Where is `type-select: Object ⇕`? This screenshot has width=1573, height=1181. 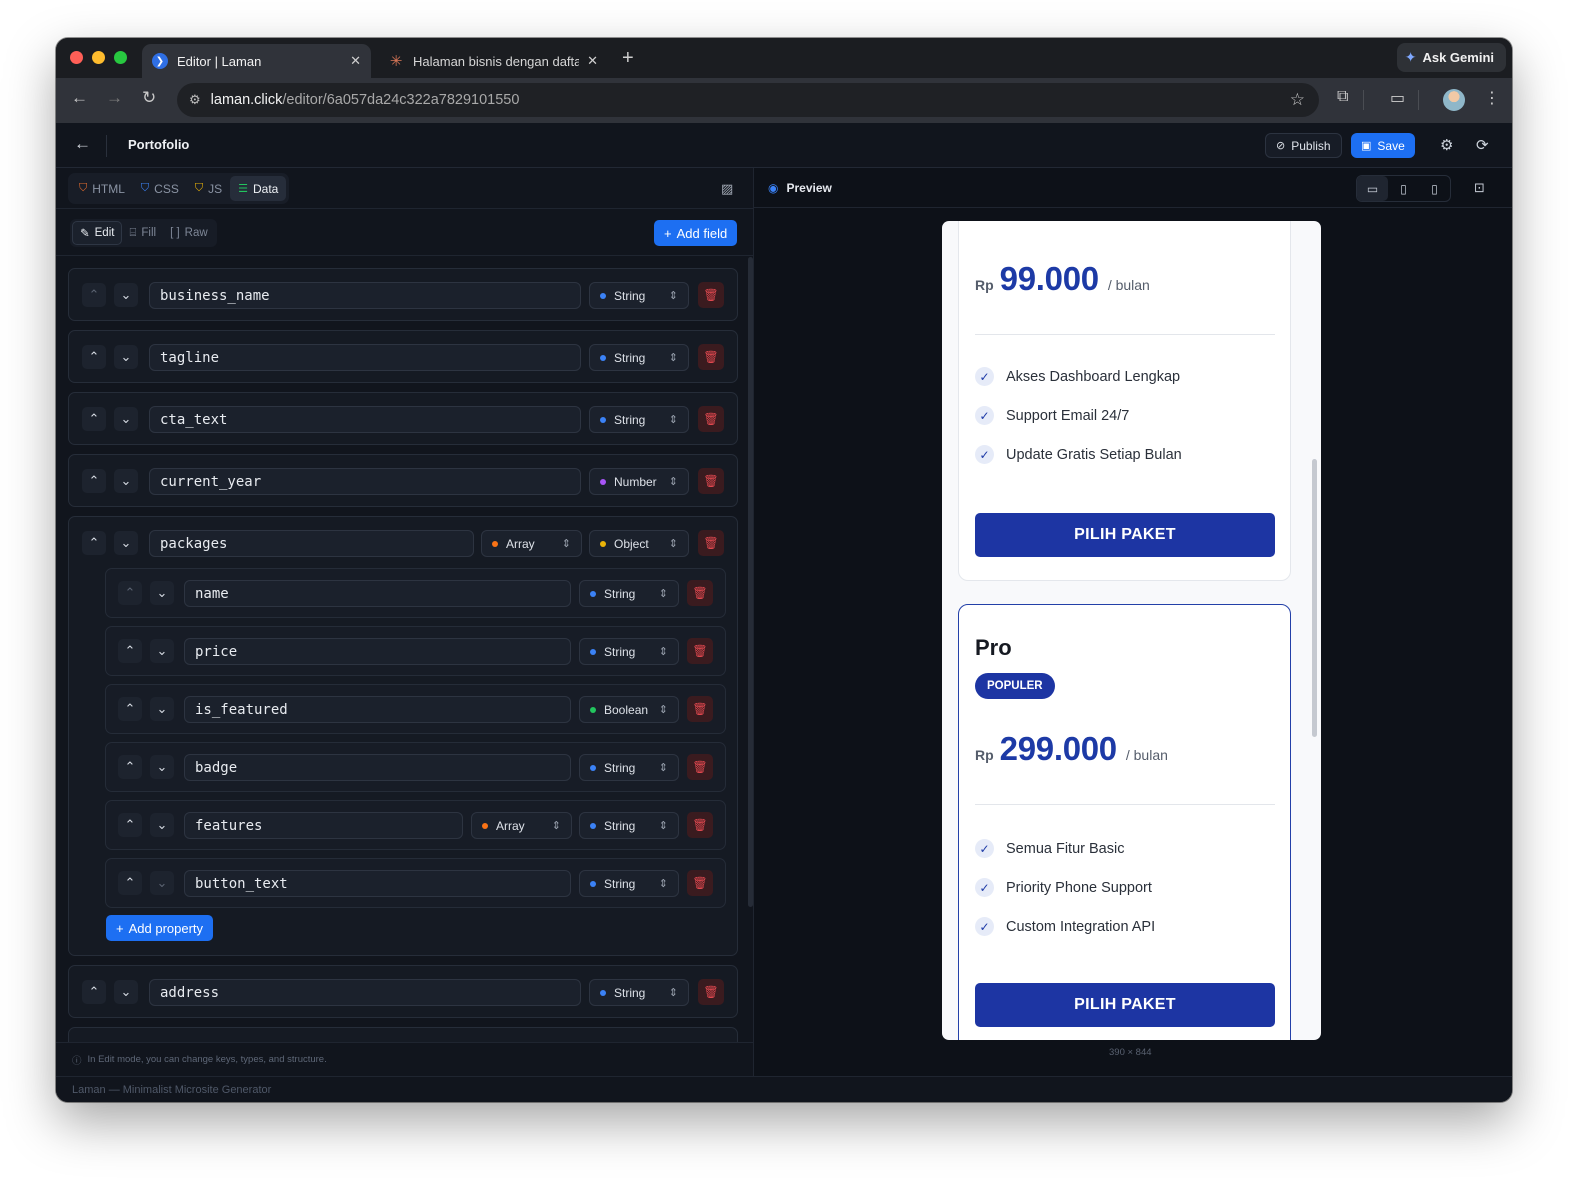
type-select: Object ⇕ is located at coordinates (639, 543).